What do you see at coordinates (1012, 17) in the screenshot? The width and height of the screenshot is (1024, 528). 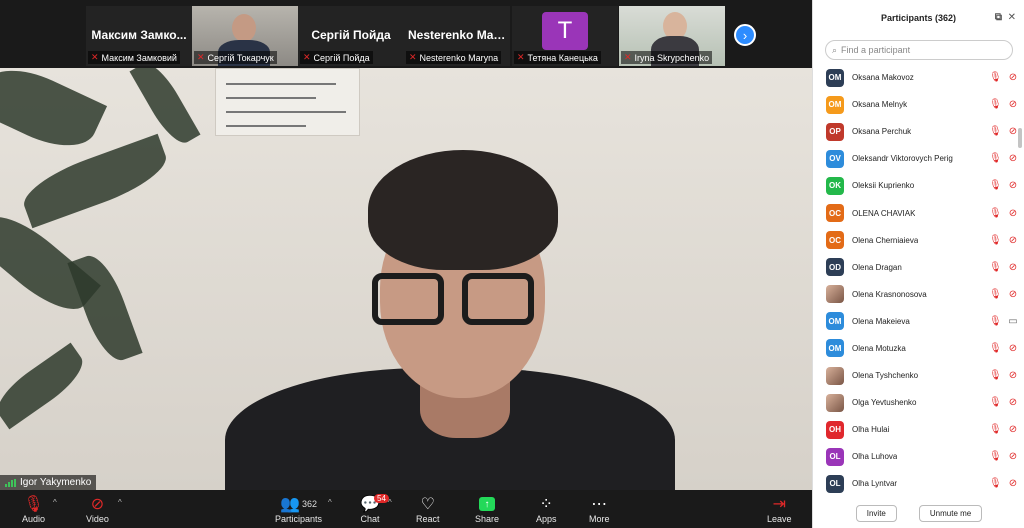 I see `close-icon: ✕` at bounding box center [1012, 17].